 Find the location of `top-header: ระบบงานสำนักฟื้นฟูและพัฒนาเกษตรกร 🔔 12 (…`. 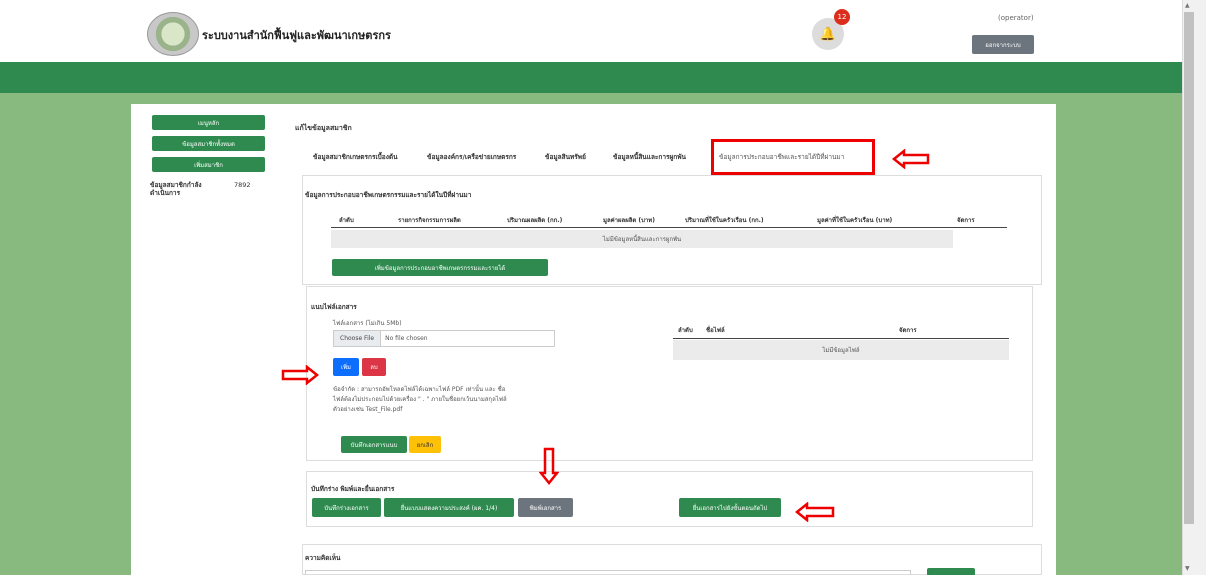

top-header: ระบบงานสำนักฟื้นฟูและพัฒนาเกษตรกร 🔔 12 (… is located at coordinates (591, 31).